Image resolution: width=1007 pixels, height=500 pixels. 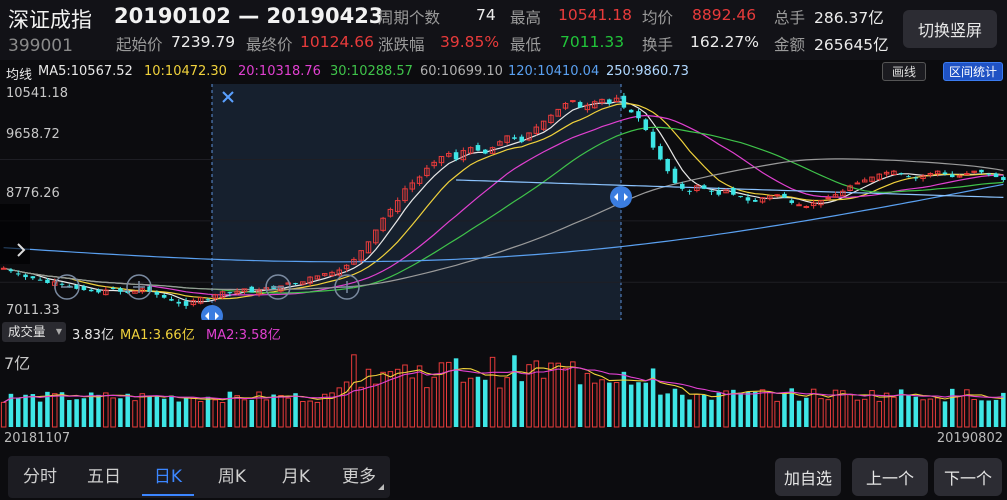 What do you see at coordinates (104, 477) in the screenshot?
I see `tab-five-day: 五日` at bounding box center [104, 477].